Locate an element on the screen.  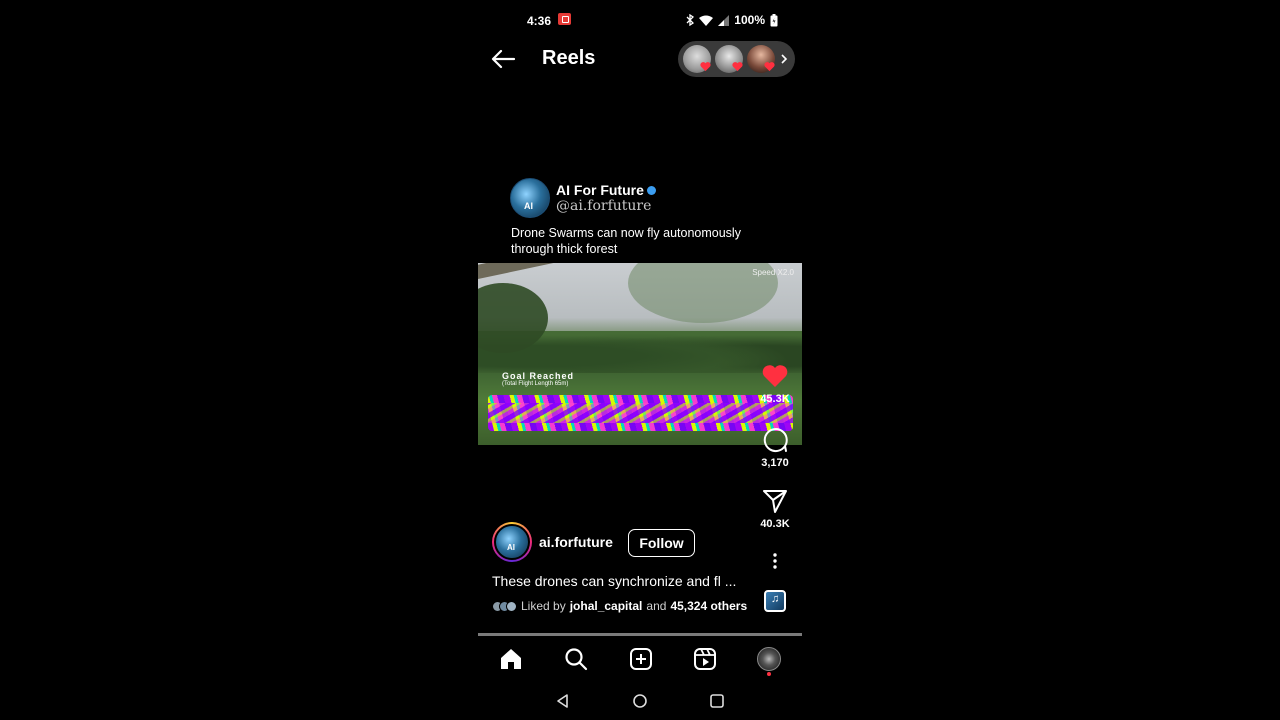
android-recents-icon is located at coordinates (717, 701).